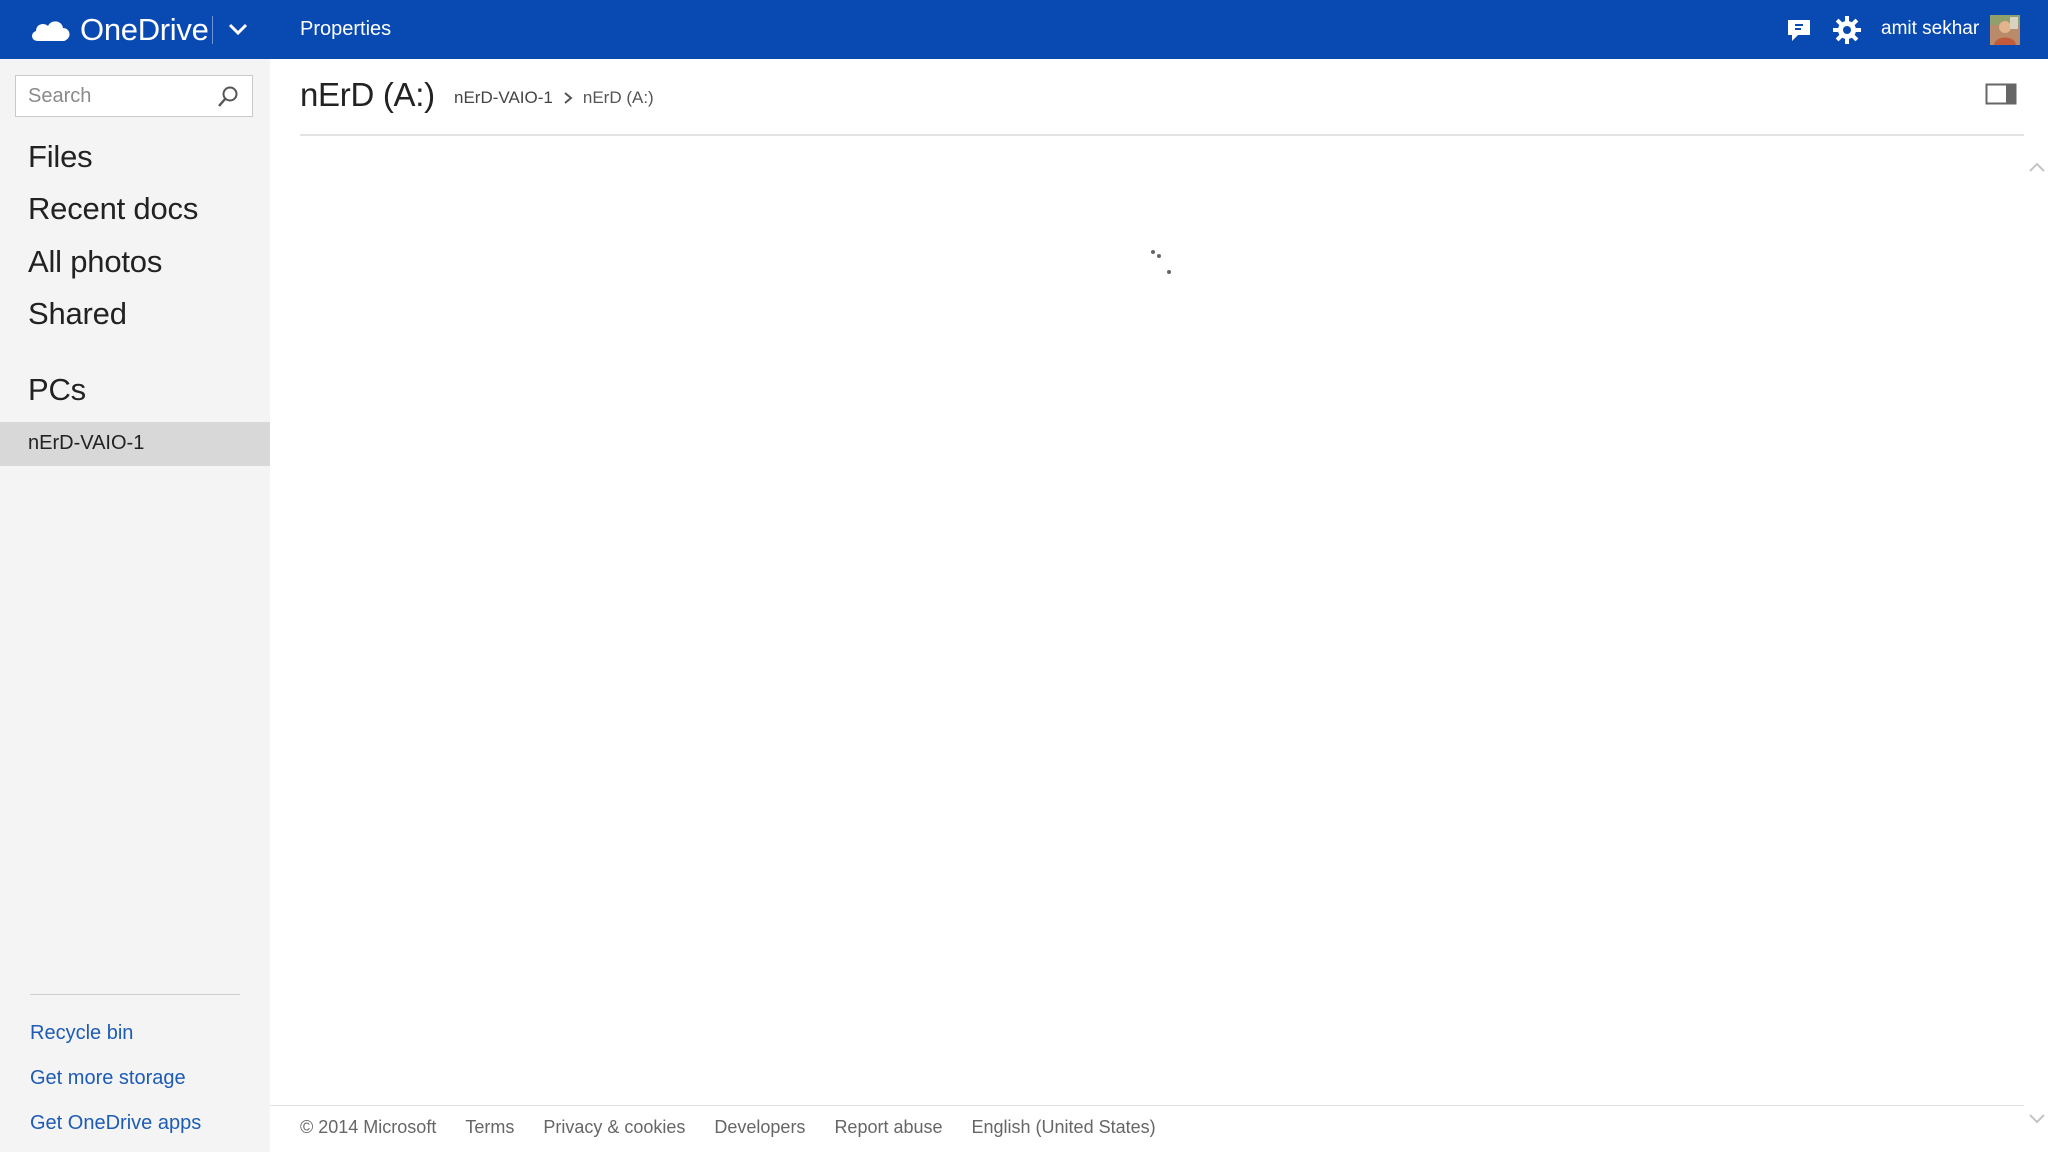 The height and width of the screenshot is (1152, 2048). What do you see at coordinates (489, 1127) in the screenshot?
I see `footer-link-terms: Terms` at bounding box center [489, 1127].